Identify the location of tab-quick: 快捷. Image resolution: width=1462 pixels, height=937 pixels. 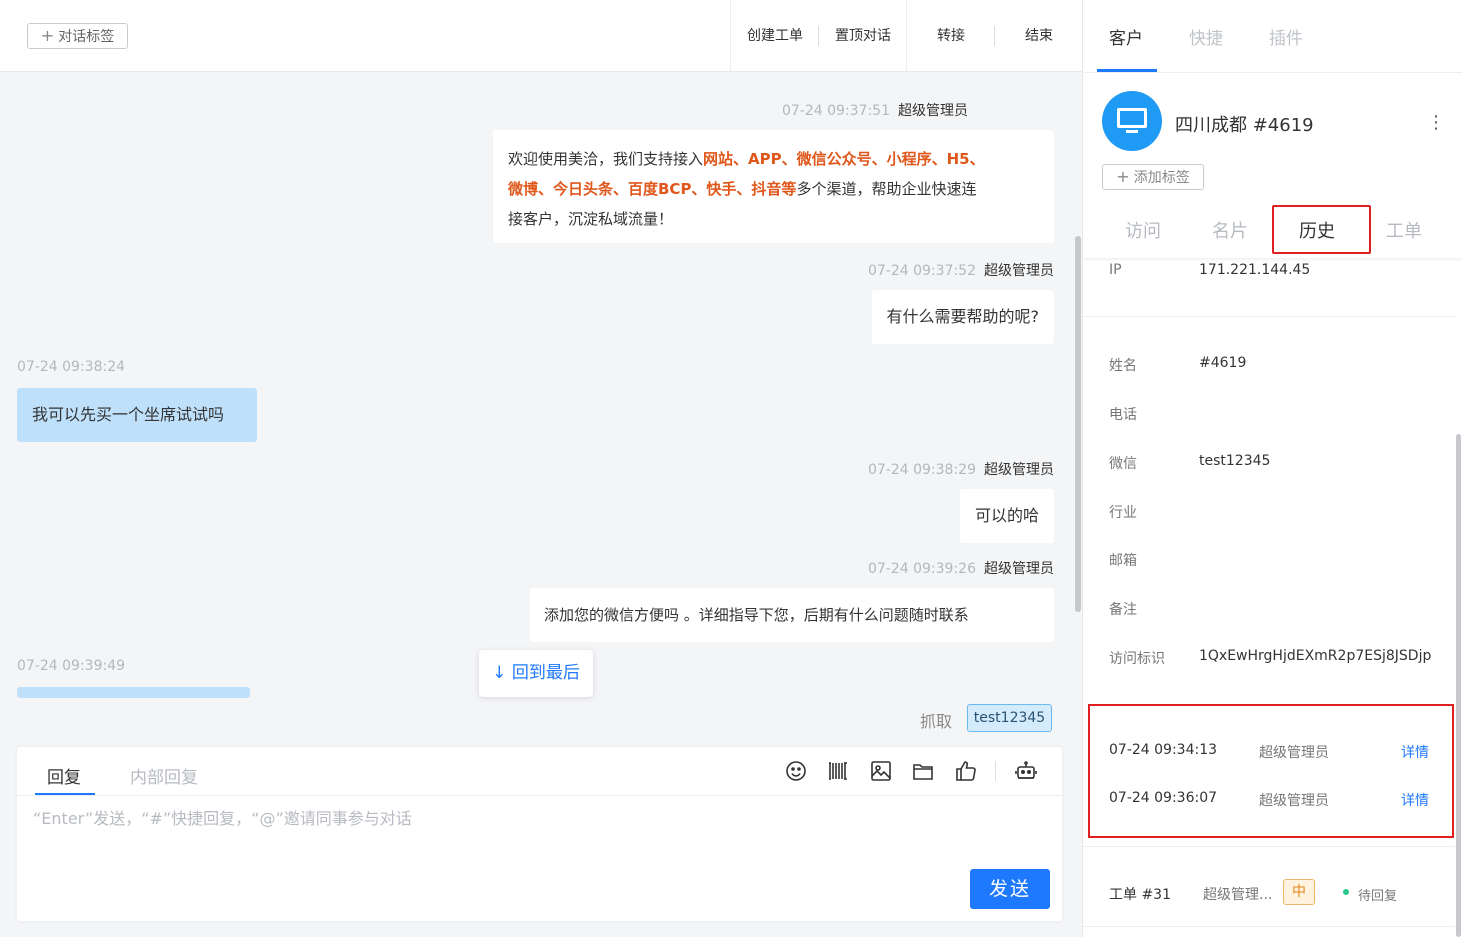
(1206, 36).